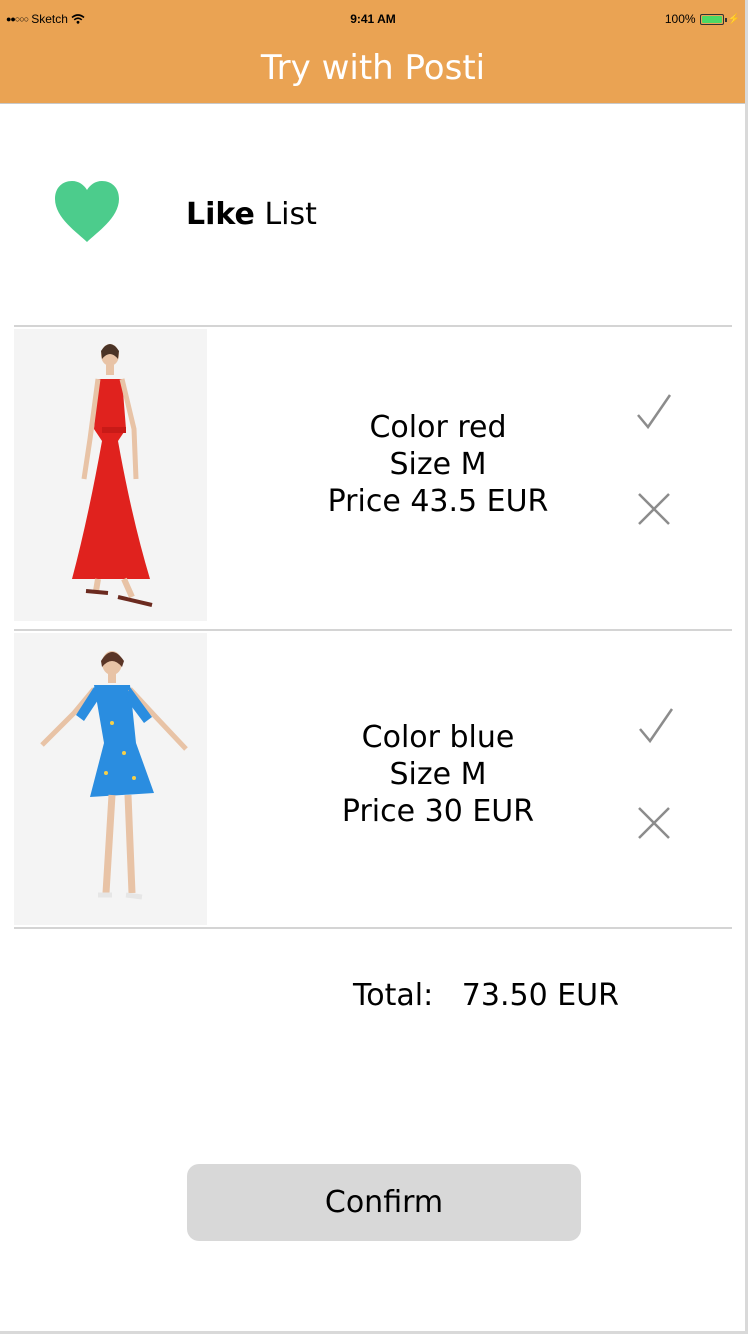 This screenshot has width=748, height=1334. I want to click on like-list-title: Like List, so click(251, 214).